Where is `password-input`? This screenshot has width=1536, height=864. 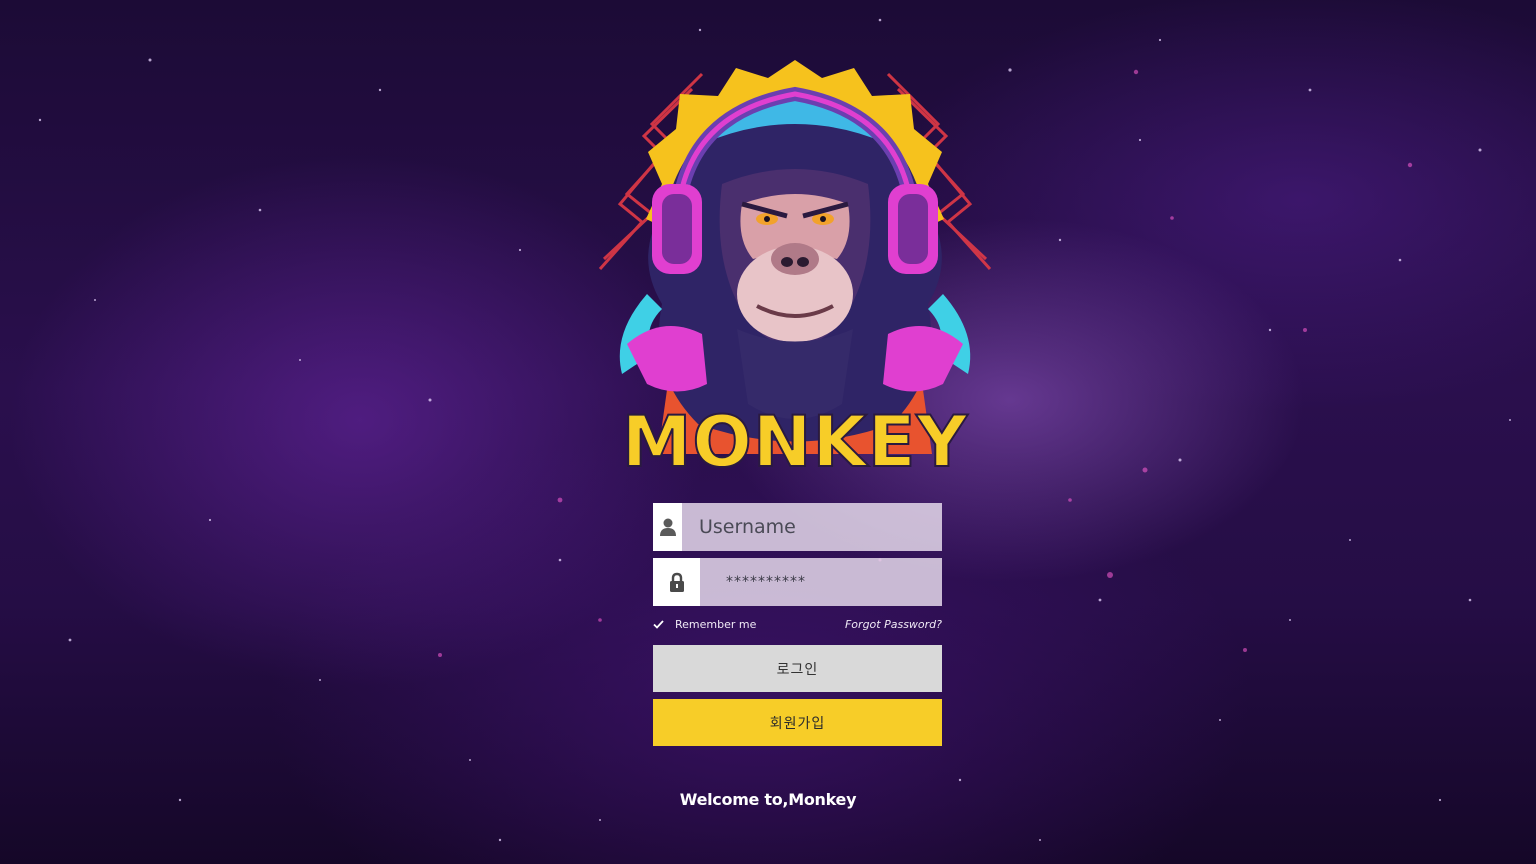 password-input is located at coordinates (821, 582).